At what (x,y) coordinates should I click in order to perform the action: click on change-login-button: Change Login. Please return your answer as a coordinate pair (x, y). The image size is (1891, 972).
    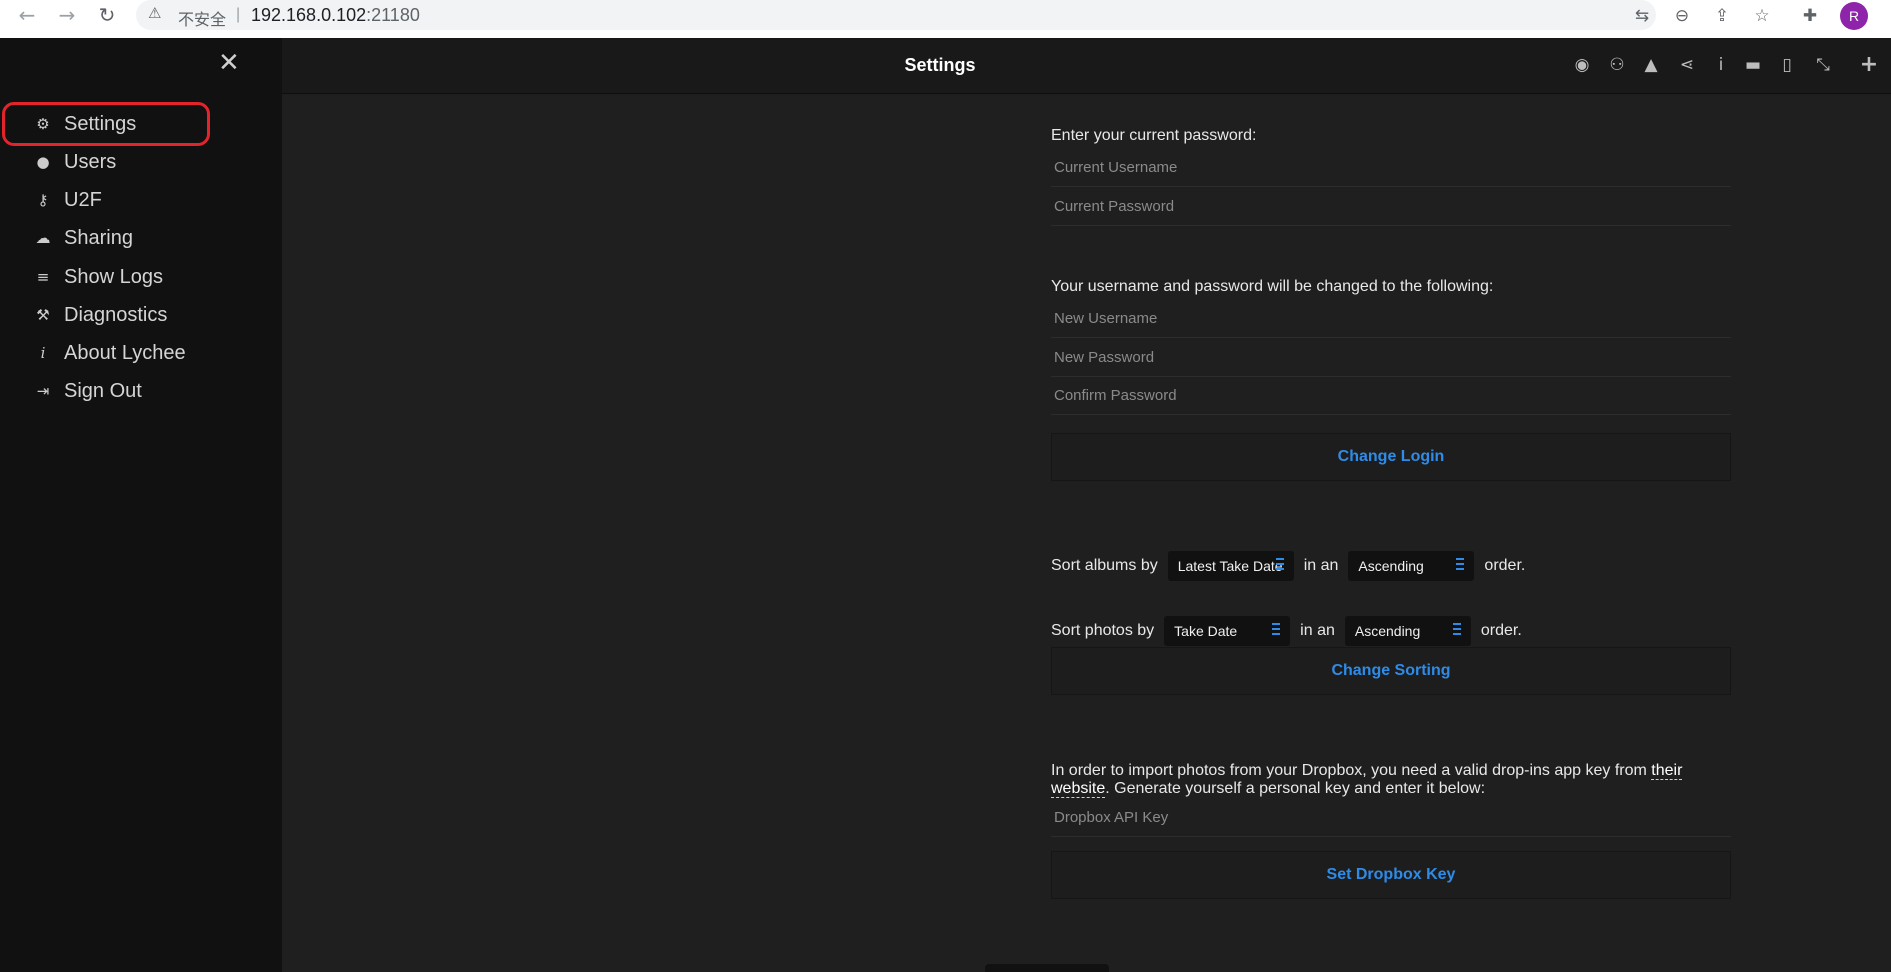
    Looking at the image, I should click on (1391, 457).